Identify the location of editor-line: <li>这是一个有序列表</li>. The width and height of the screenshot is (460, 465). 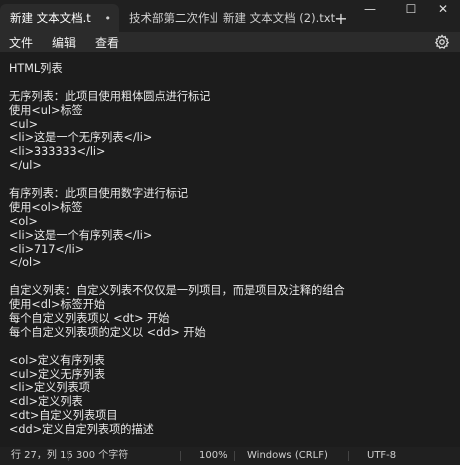
(81, 235).